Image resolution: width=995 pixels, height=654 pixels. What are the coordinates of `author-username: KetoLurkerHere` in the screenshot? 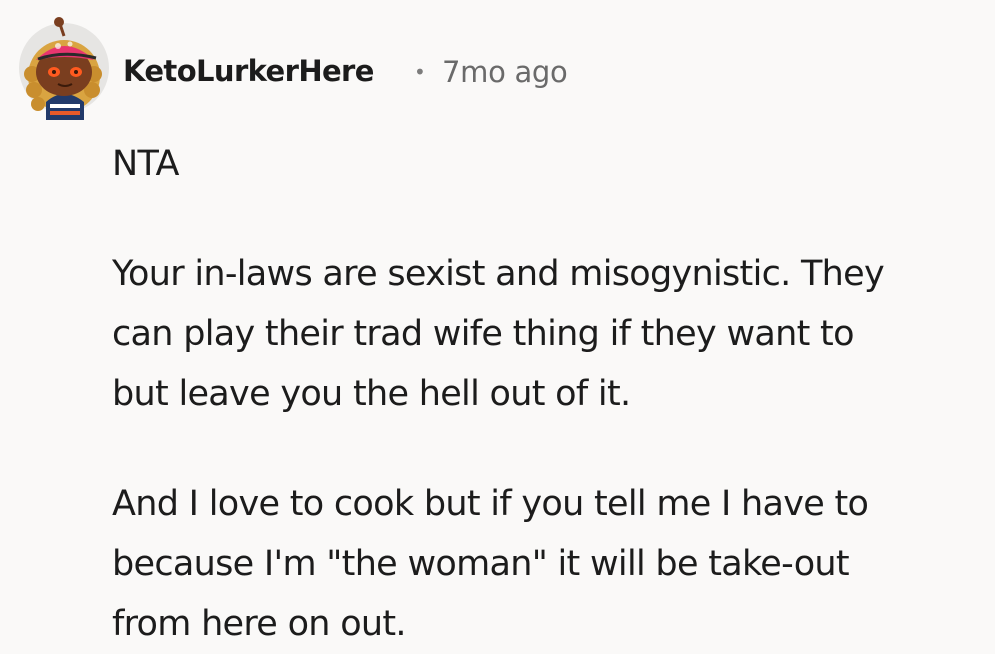 It's located at (248, 71).